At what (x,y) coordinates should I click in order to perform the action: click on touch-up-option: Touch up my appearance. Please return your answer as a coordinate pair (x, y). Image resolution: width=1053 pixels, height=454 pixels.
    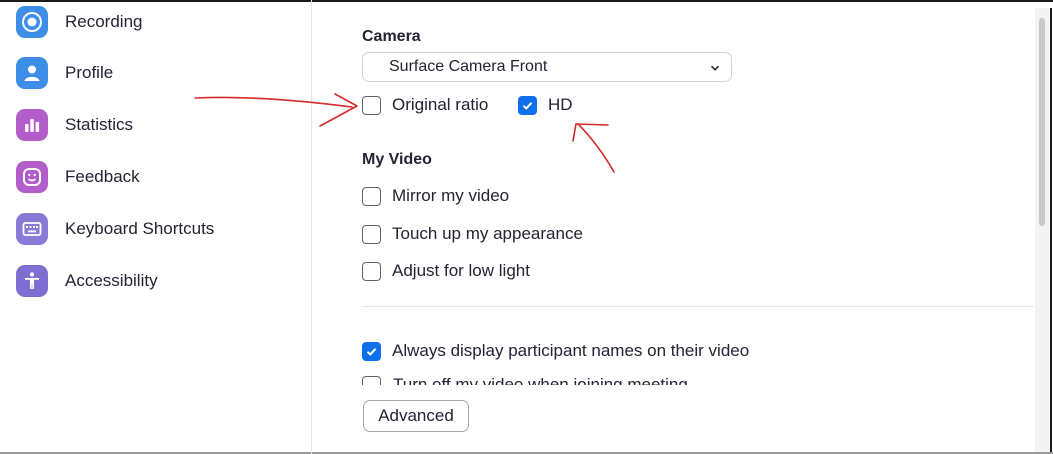
    Looking at the image, I should click on (472, 234).